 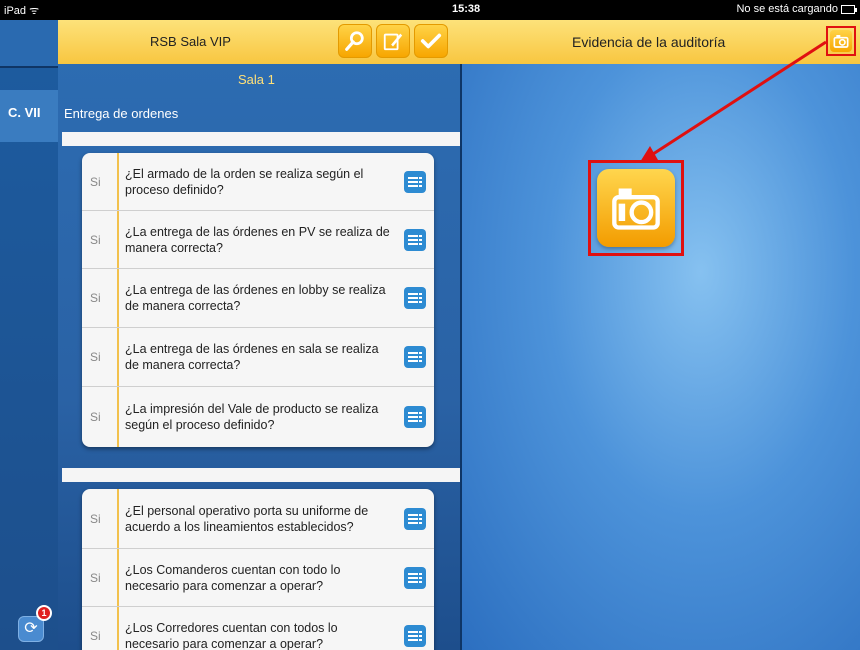 I want to click on checkmark-icon, so click(x=431, y=41).